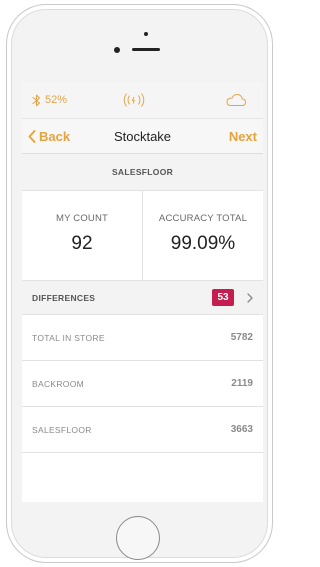 The width and height of the screenshot is (320, 567). I want to click on differences-label: DIFFERENCES, so click(64, 297).